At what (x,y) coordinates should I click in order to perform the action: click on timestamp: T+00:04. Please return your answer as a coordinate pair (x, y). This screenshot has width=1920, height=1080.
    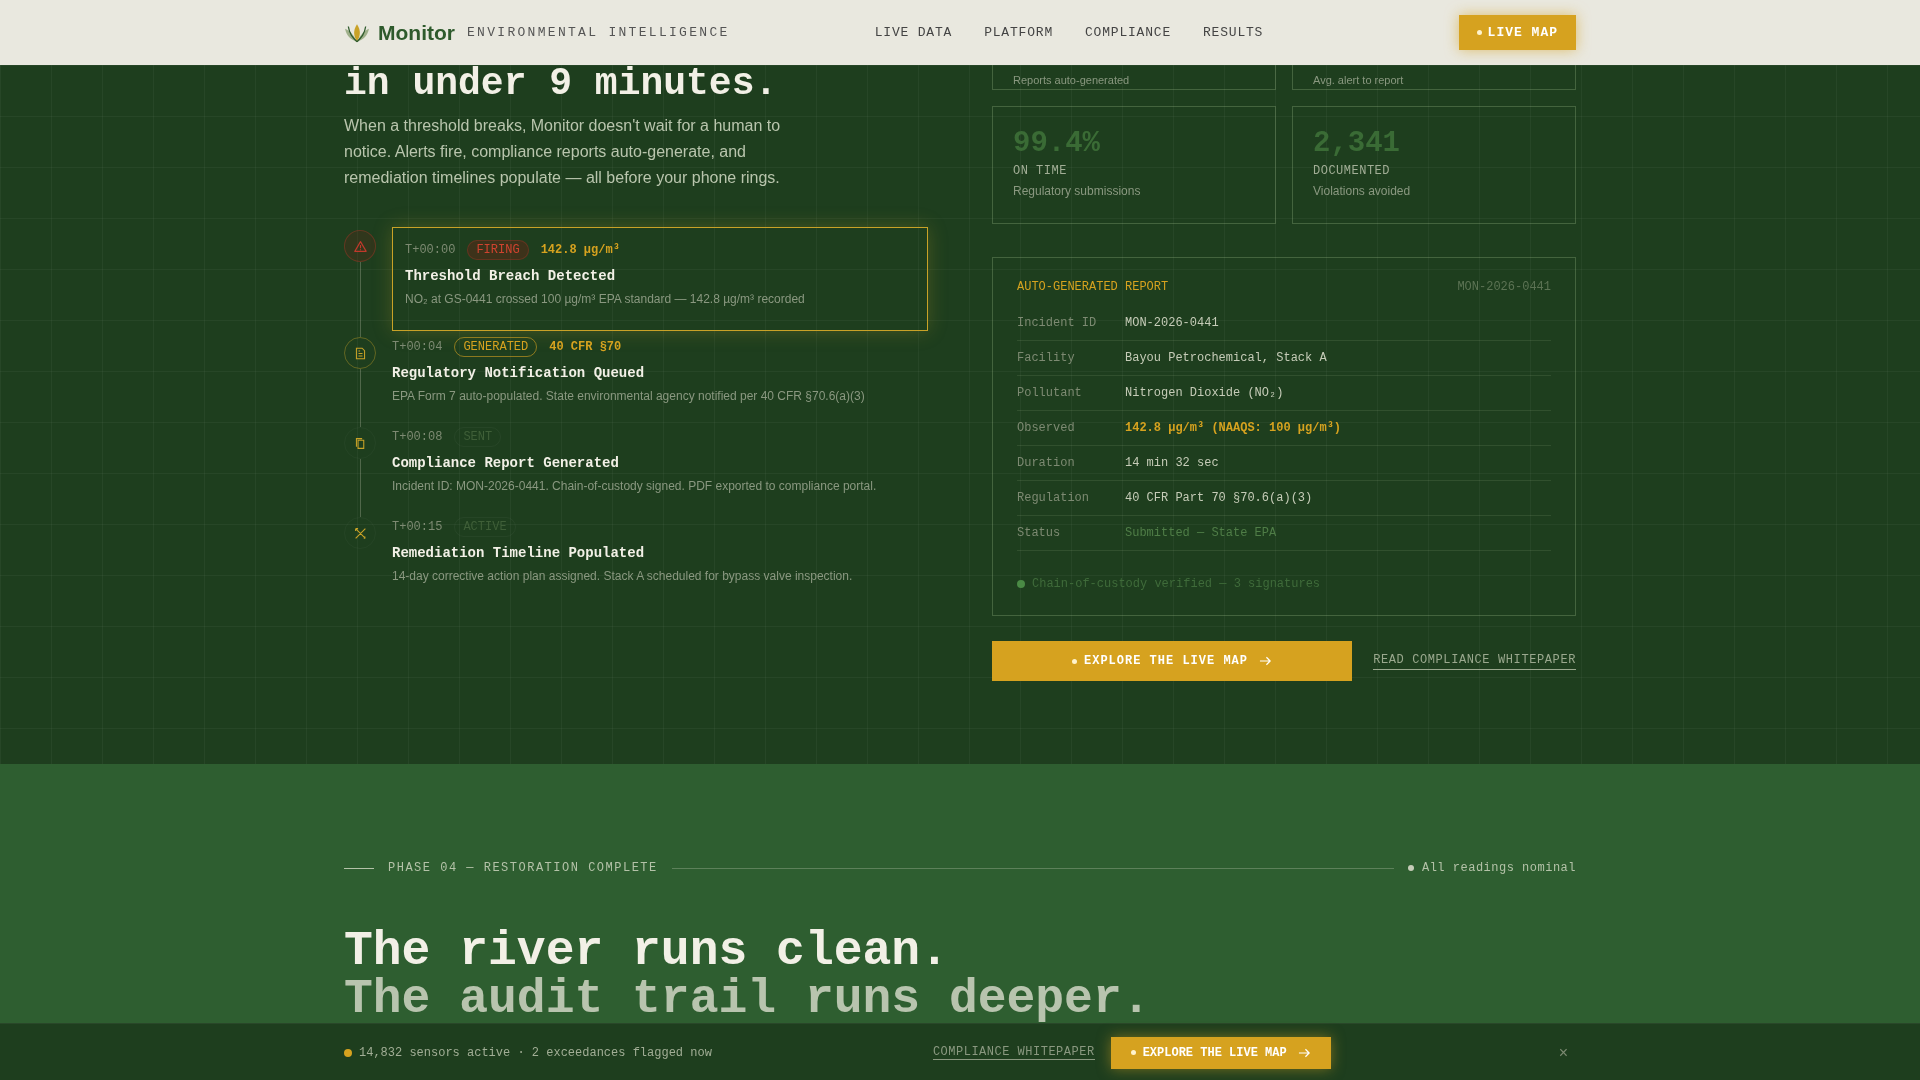
    Looking at the image, I should click on (417, 347).